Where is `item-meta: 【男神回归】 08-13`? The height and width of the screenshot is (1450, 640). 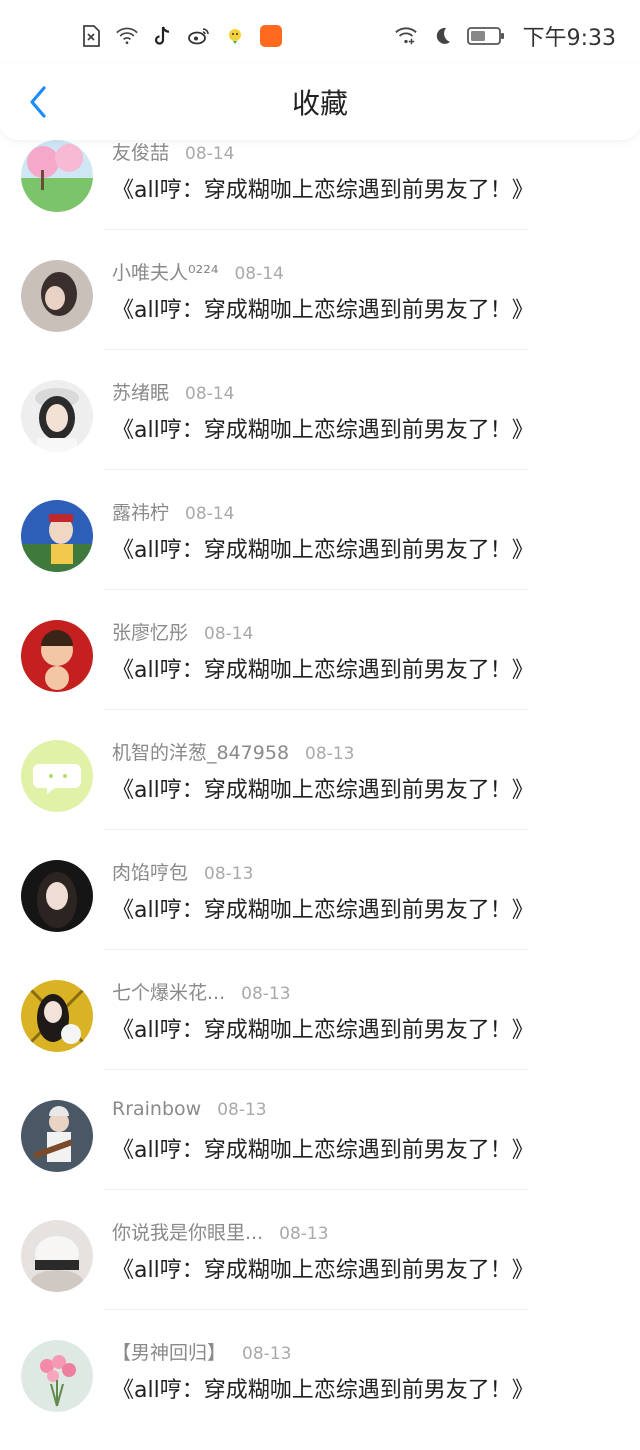
item-meta: 【男神回归】 08-13 is located at coordinates (201, 1351).